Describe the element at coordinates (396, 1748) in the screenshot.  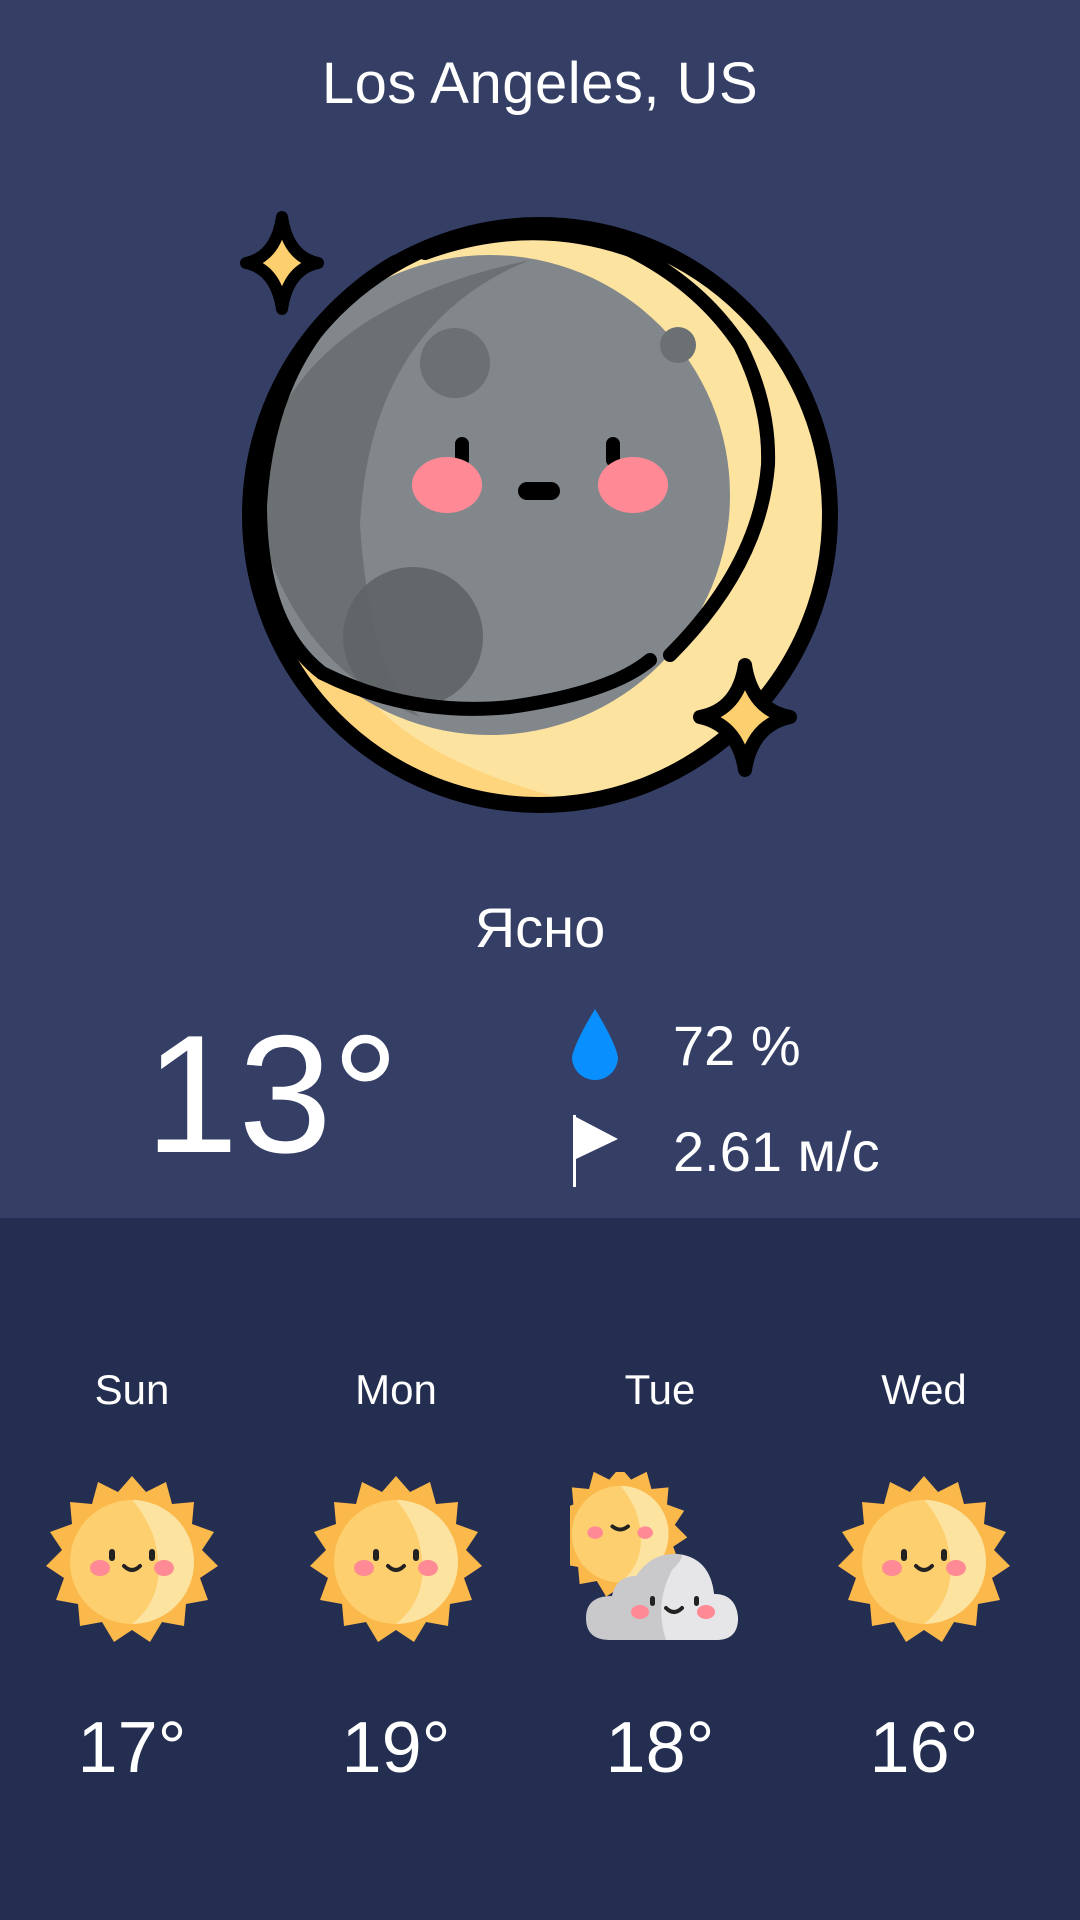
I see `forecast-temp: 19°` at that location.